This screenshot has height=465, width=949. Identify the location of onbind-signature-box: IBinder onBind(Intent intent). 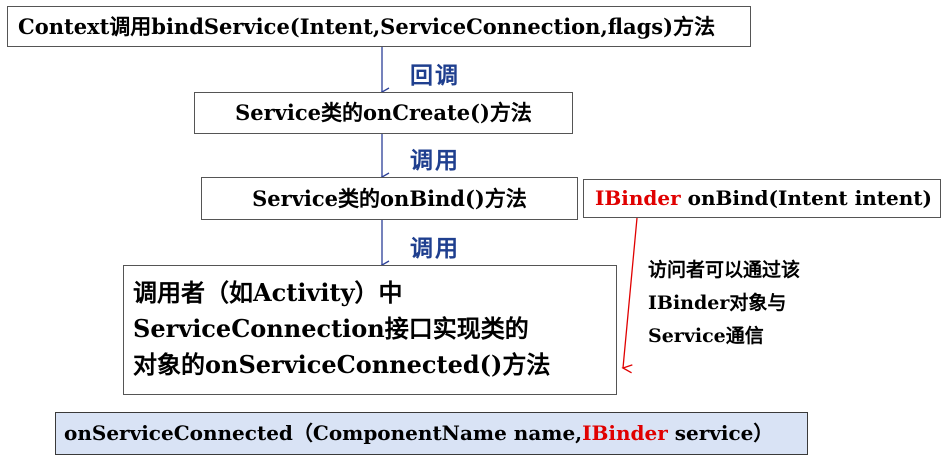
(762, 198).